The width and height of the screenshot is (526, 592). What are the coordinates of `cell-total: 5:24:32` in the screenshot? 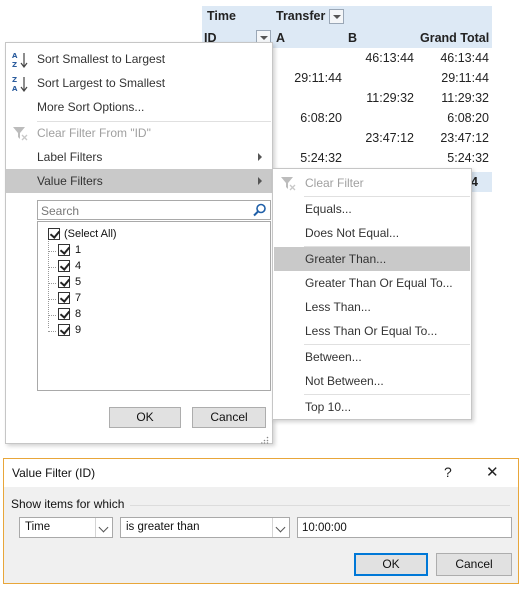 It's located at (468, 158).